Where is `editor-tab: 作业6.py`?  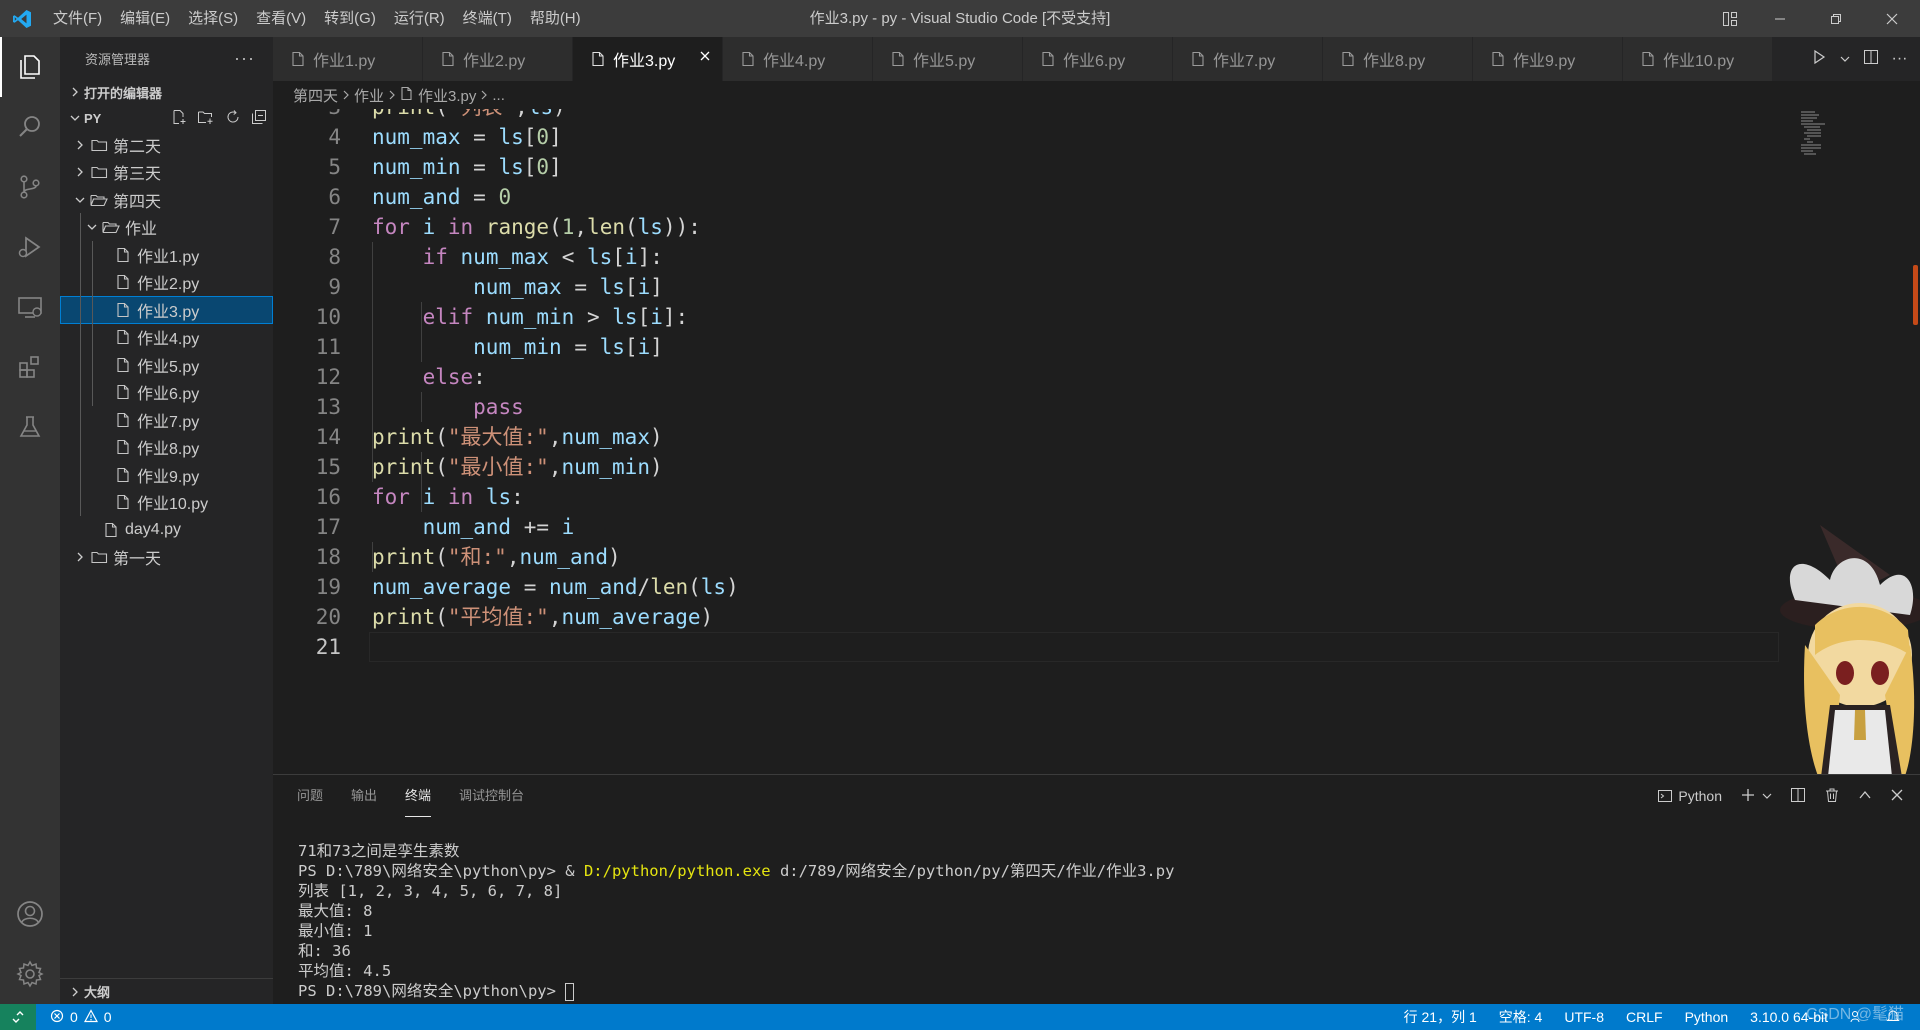 editor-tab: 作业6.py is located at coordinates (1098, 59).